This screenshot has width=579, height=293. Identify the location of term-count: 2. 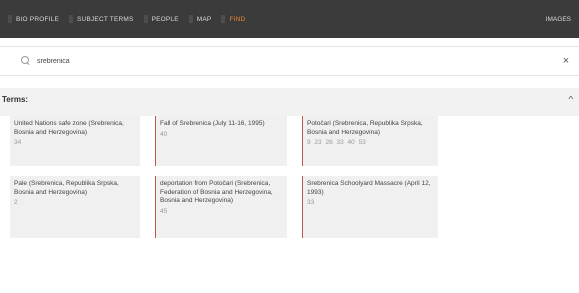
(16, 202).